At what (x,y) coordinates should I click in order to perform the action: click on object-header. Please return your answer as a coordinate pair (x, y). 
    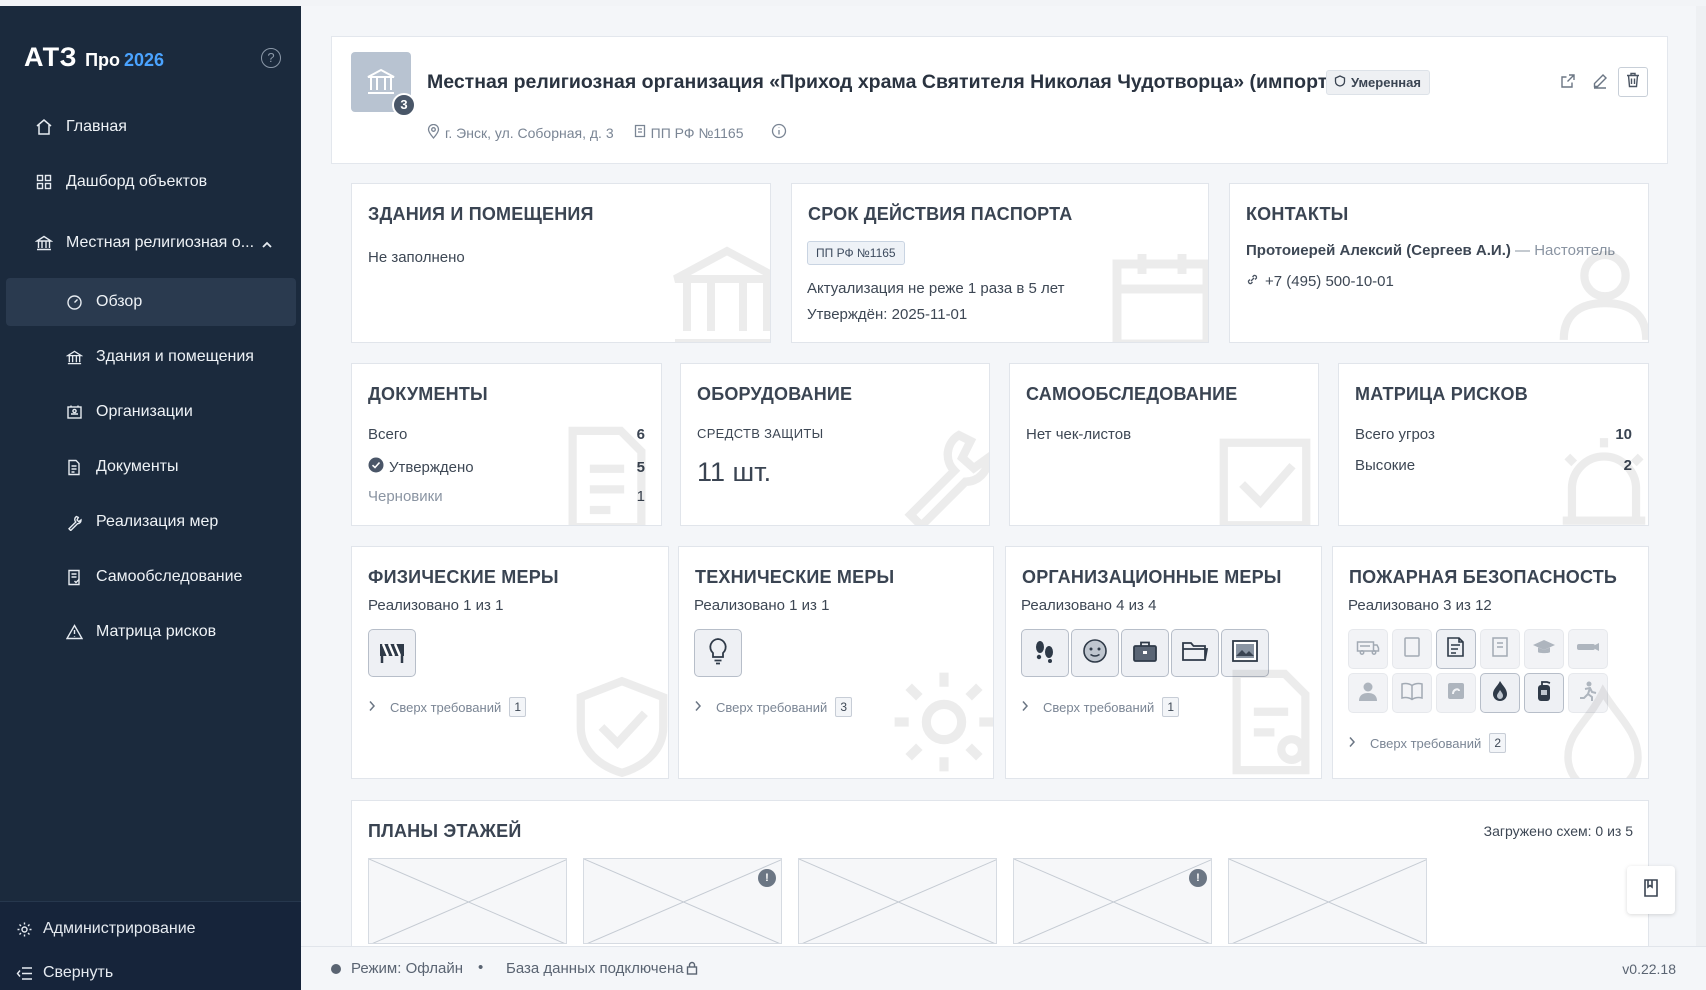
    Looking at the image, I should click on (999, 100).